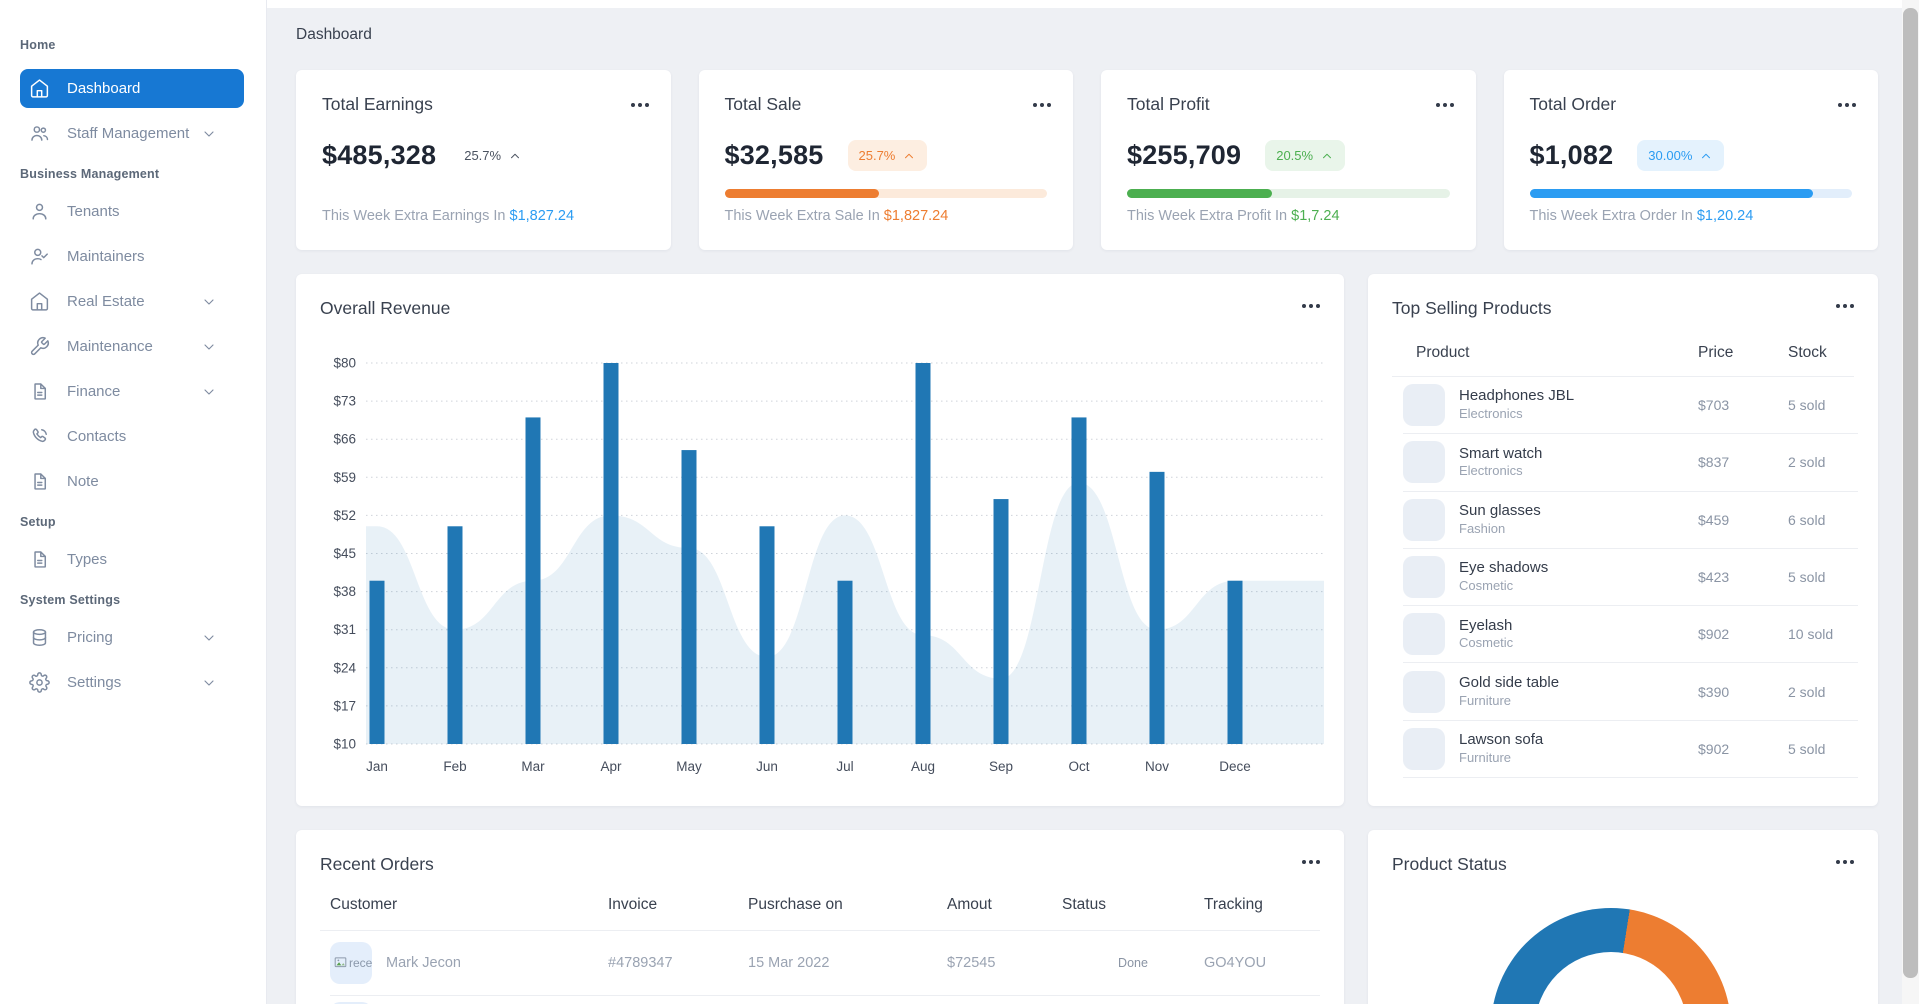 Image resolution: width=1919 pixels, height=1004 pixels. Describe the element at coordinates (836, 216) in the screenshot. I see `stat-card-description: This Week Extra Sale In $1,827.24` at that location.